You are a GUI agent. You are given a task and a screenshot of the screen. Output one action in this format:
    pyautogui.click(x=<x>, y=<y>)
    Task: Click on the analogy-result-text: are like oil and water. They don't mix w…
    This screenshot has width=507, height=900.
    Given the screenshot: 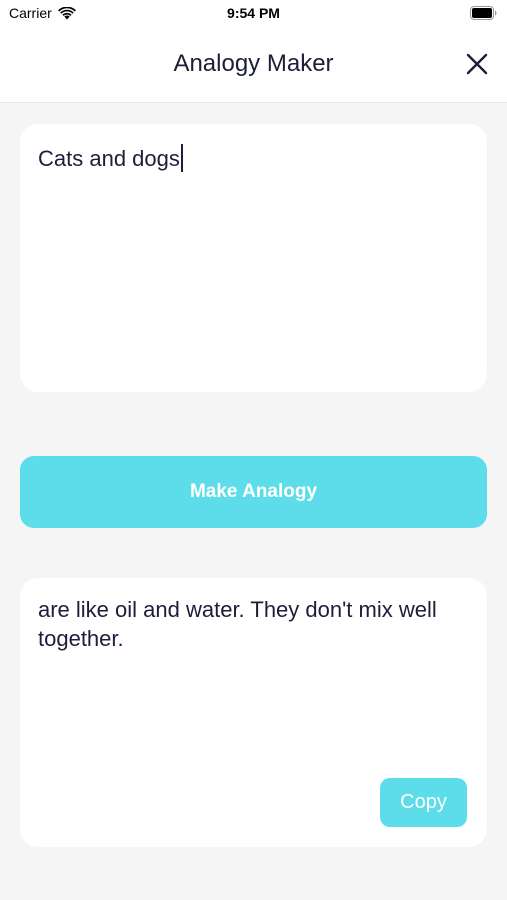 What is the action you would take?
    pyautogui.click(x=237, y=624)
    